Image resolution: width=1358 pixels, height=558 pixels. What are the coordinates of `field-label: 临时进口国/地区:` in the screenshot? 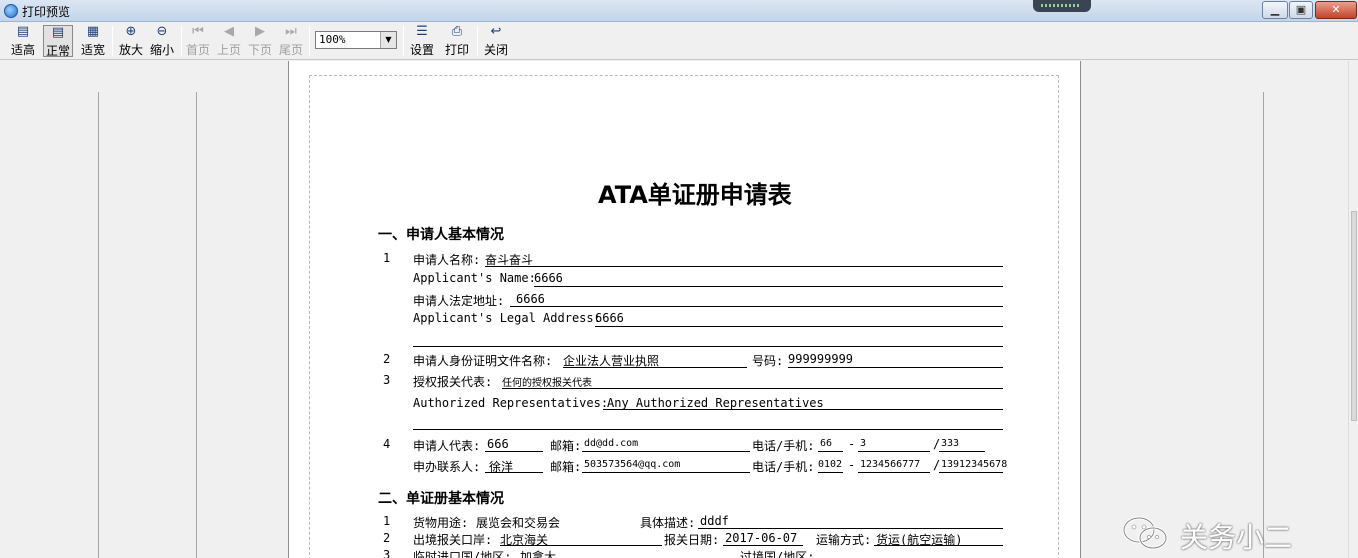 It's located at (462, 554).